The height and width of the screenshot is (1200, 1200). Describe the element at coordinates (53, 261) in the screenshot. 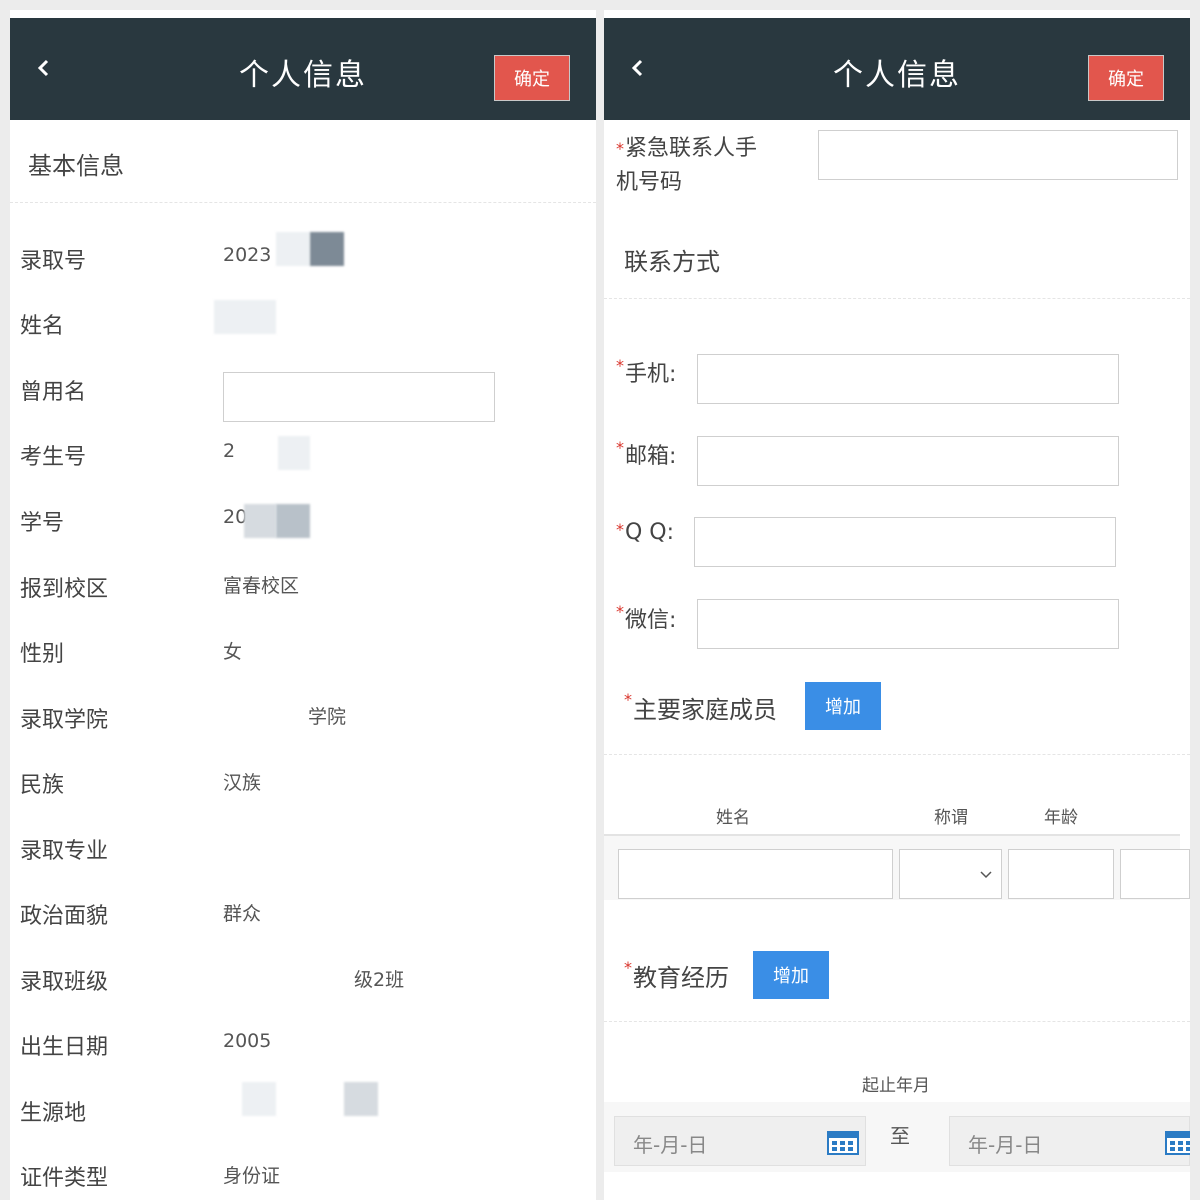

I see `label-admission-no: 录取号` at that location.